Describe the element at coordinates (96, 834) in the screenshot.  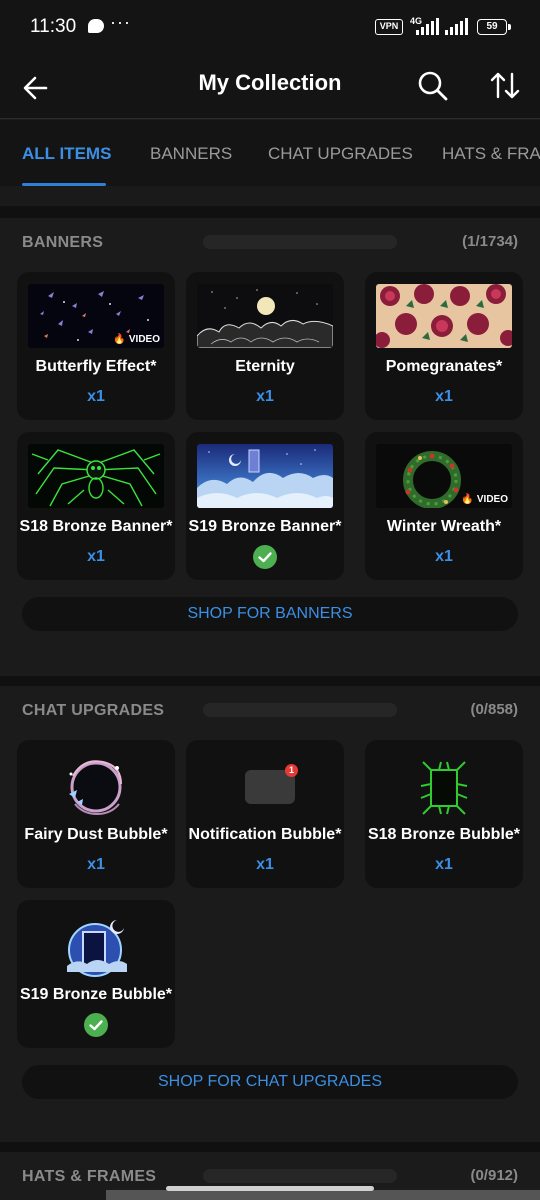
I see `item-name: Fairy Dust Bubble*` at that location.